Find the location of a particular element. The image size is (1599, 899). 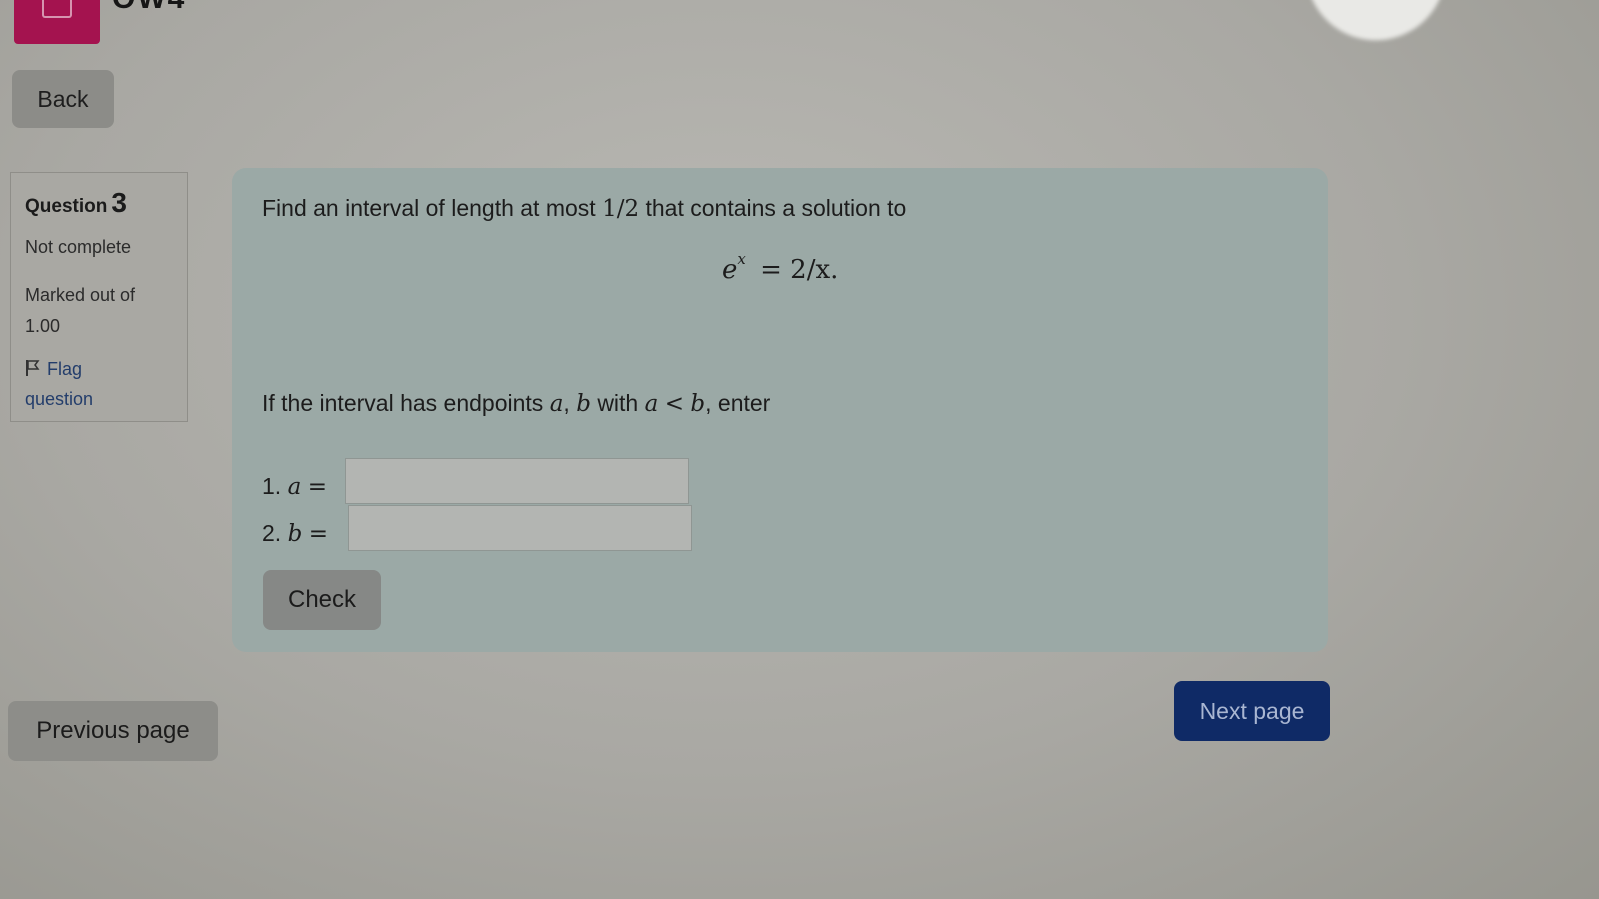

grade-label: Marked out of is located at coordinates (80, 295).